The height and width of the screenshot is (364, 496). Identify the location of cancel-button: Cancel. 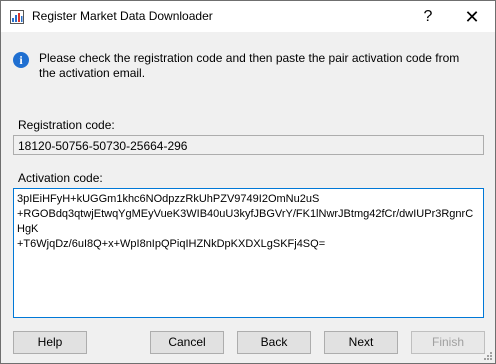
(187, 342).